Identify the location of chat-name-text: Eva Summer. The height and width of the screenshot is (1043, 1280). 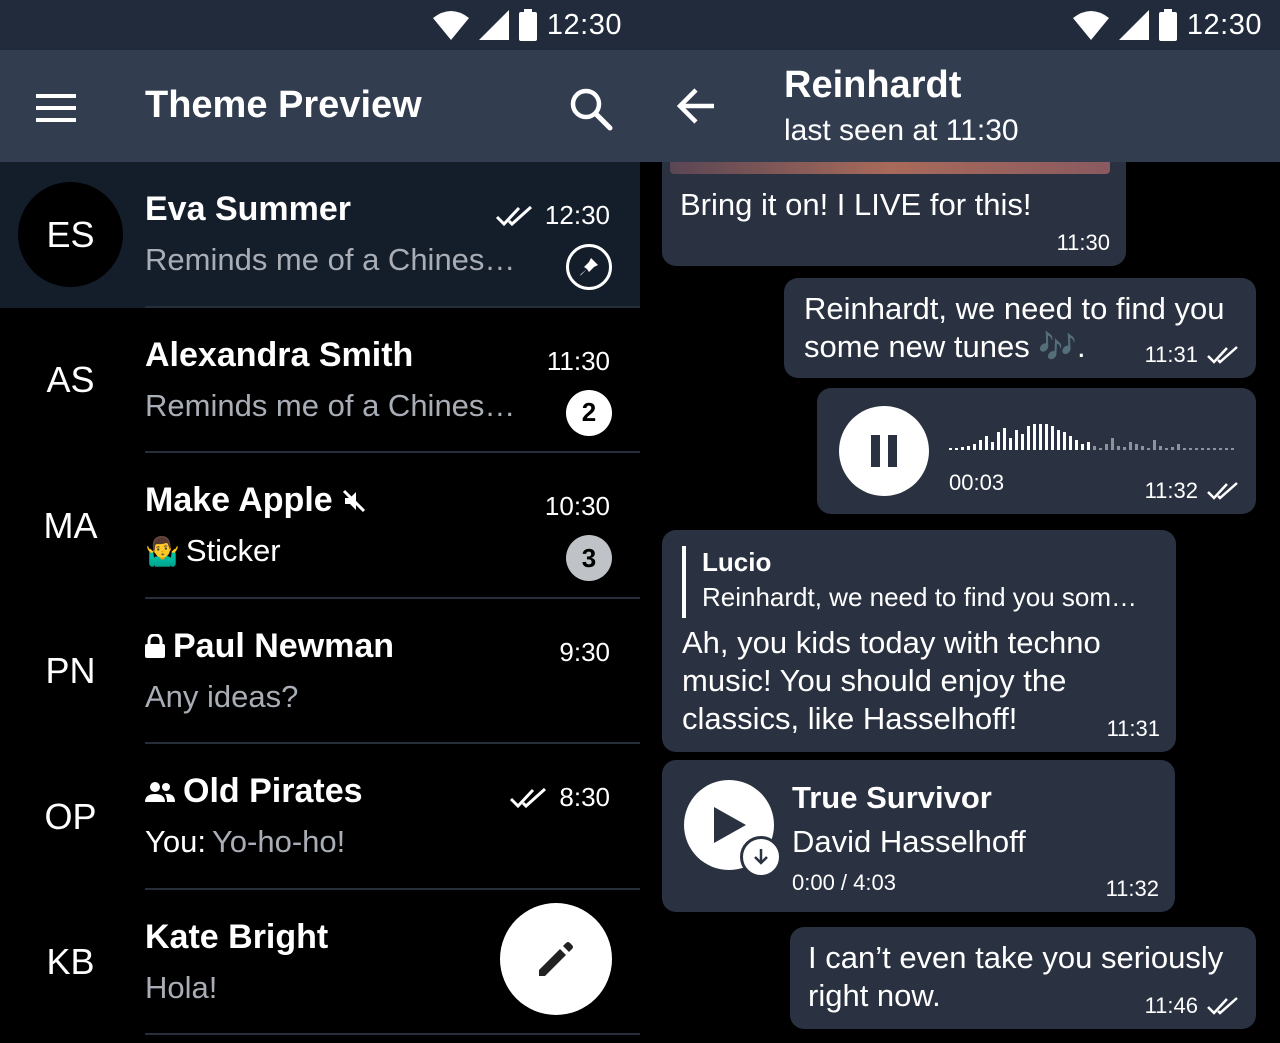
(248, 209).